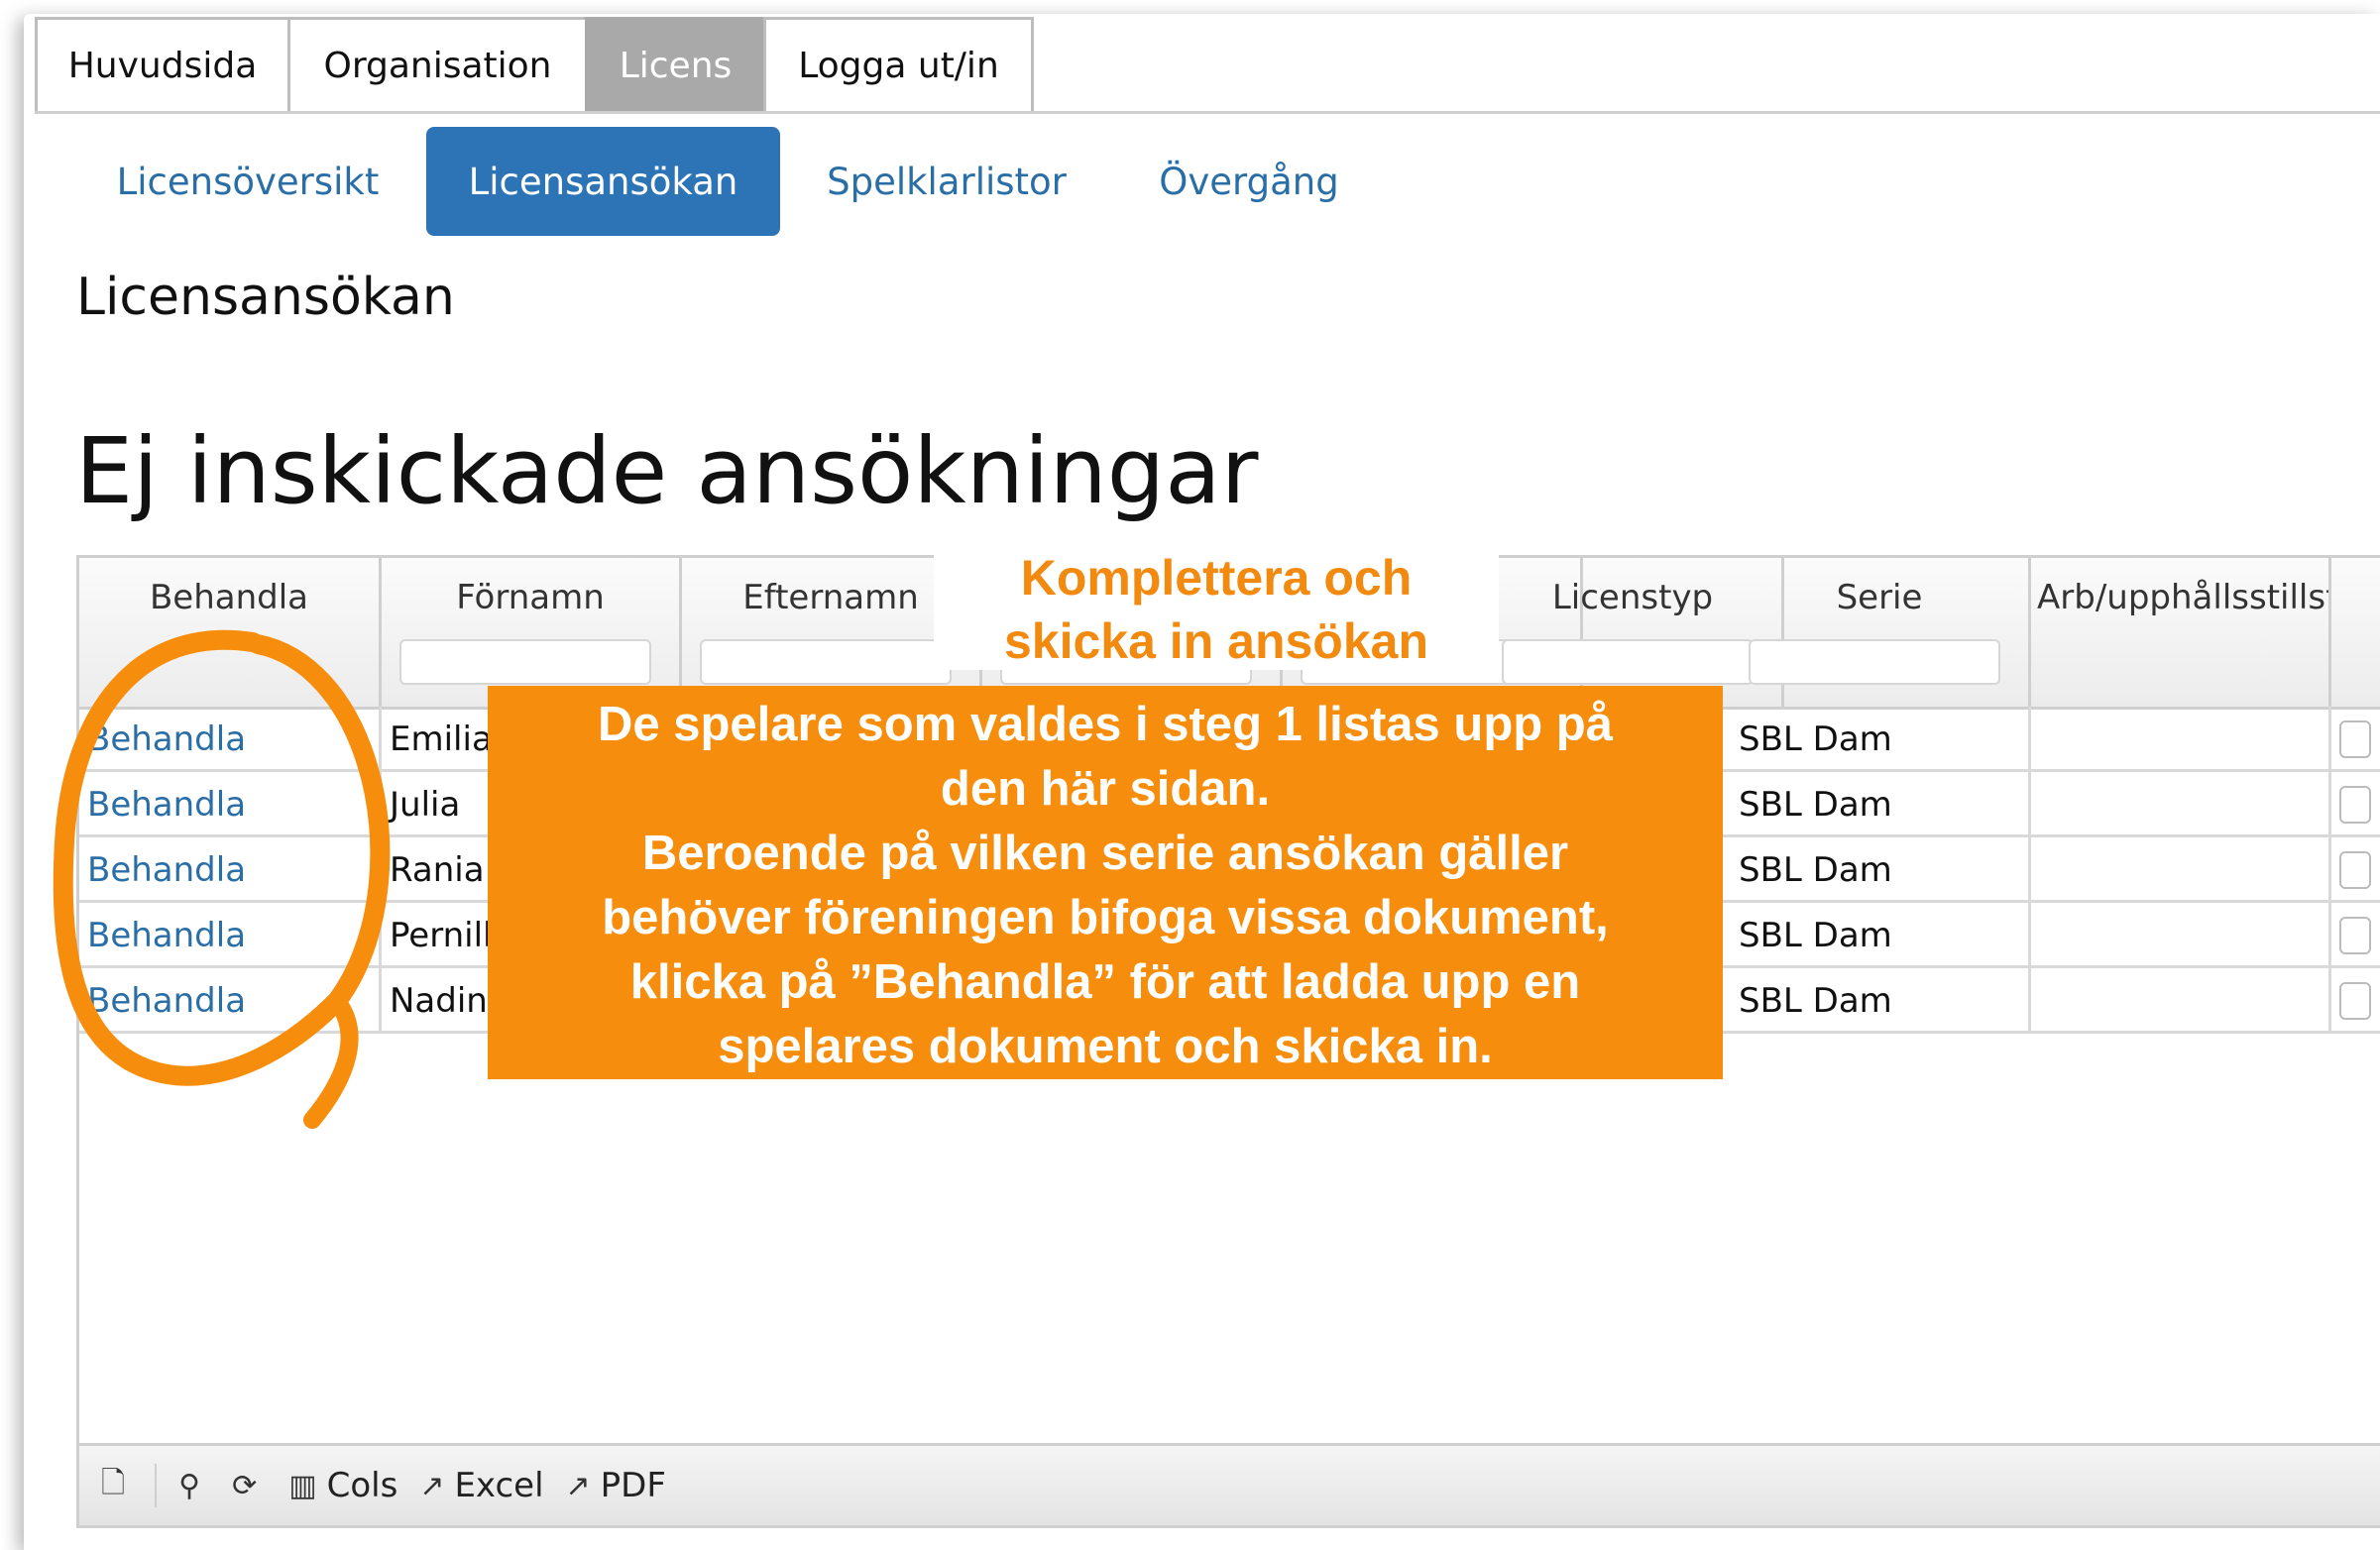  Describe the element at coordinates (1105, 853) in the screenshot. I see `annotation-line: Beroende på vilken serie ansökan gäller` at that location.